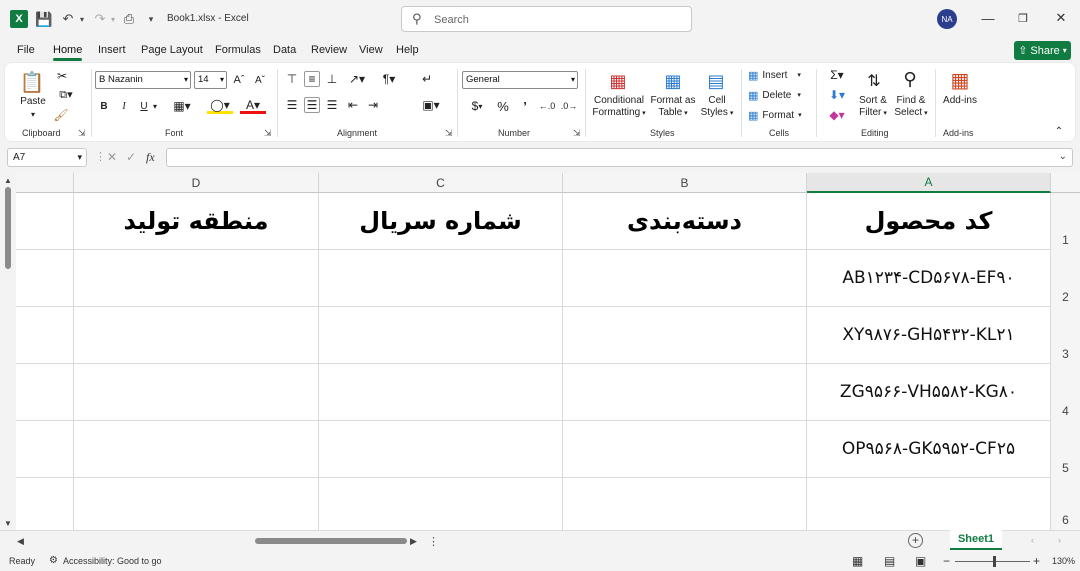  What do you see at coordinates (929, 504) in the screenshot?
I see `cell-a6` at bounding box center [929, 504].